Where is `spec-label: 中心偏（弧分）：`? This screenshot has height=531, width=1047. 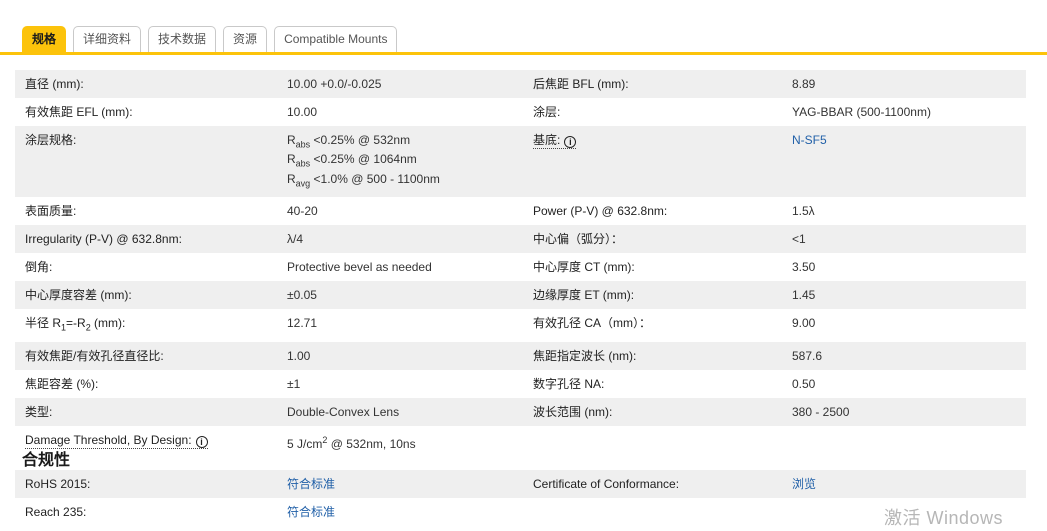
spec-label: 中心偏（弧分）： is located at coordinates (578, 239).